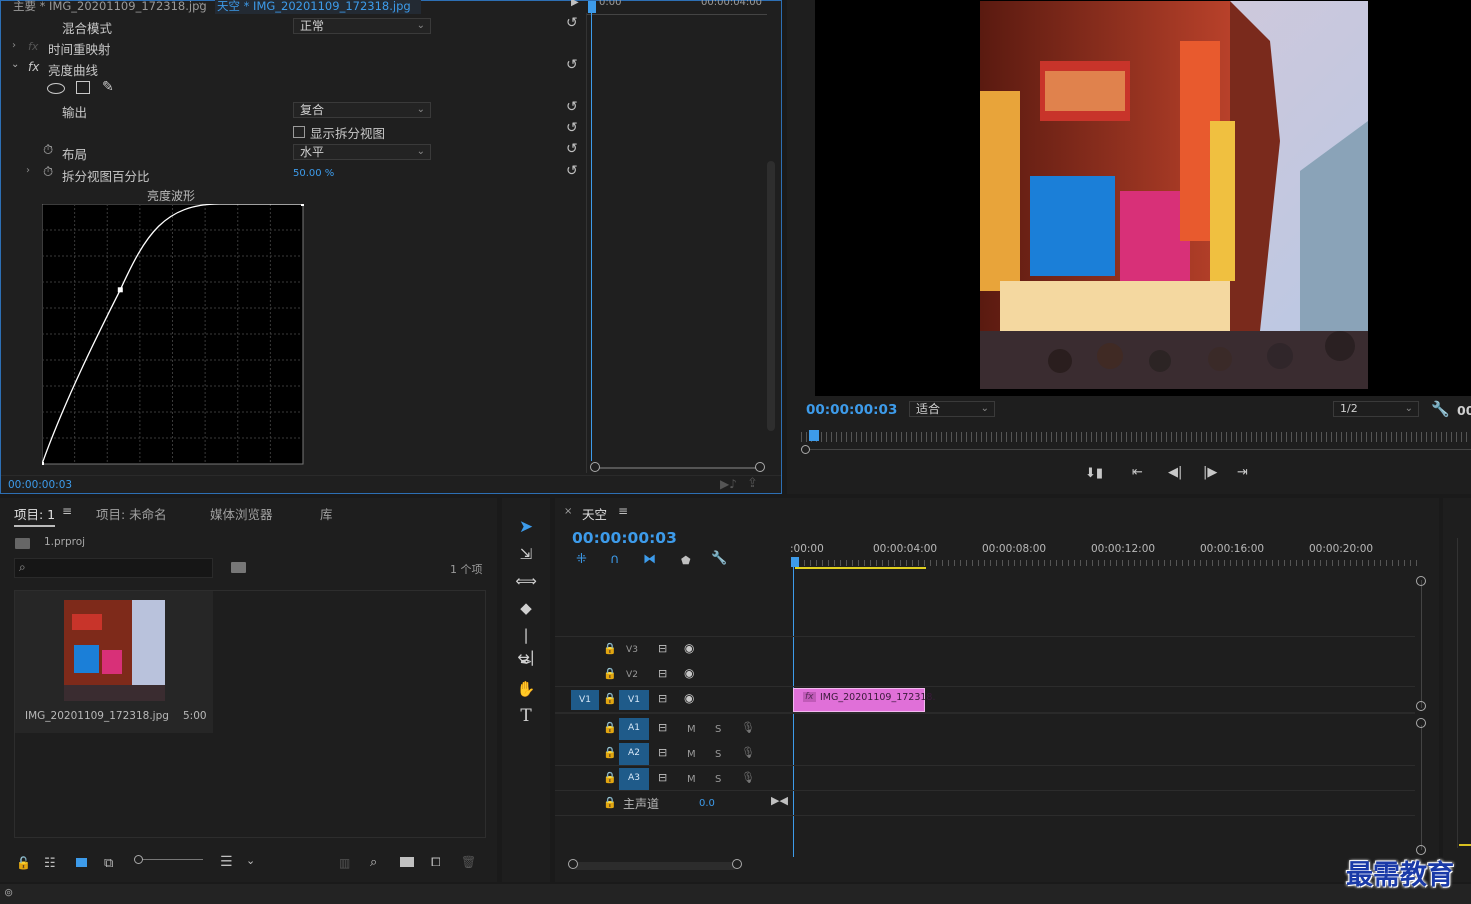  What do you see at coordinates (110, 7) in the screenshot?
I see `master-clip-tab: 主要 * IMG_20201109_172318.jpg` at bounding box center [110, 7].